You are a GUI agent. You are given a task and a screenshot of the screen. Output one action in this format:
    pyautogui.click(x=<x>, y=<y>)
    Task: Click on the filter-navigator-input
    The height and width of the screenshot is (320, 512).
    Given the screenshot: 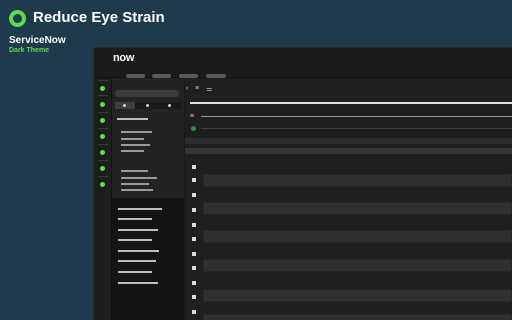 What is the action you would take?
    pyautogui.click(x=147, y=93)
    